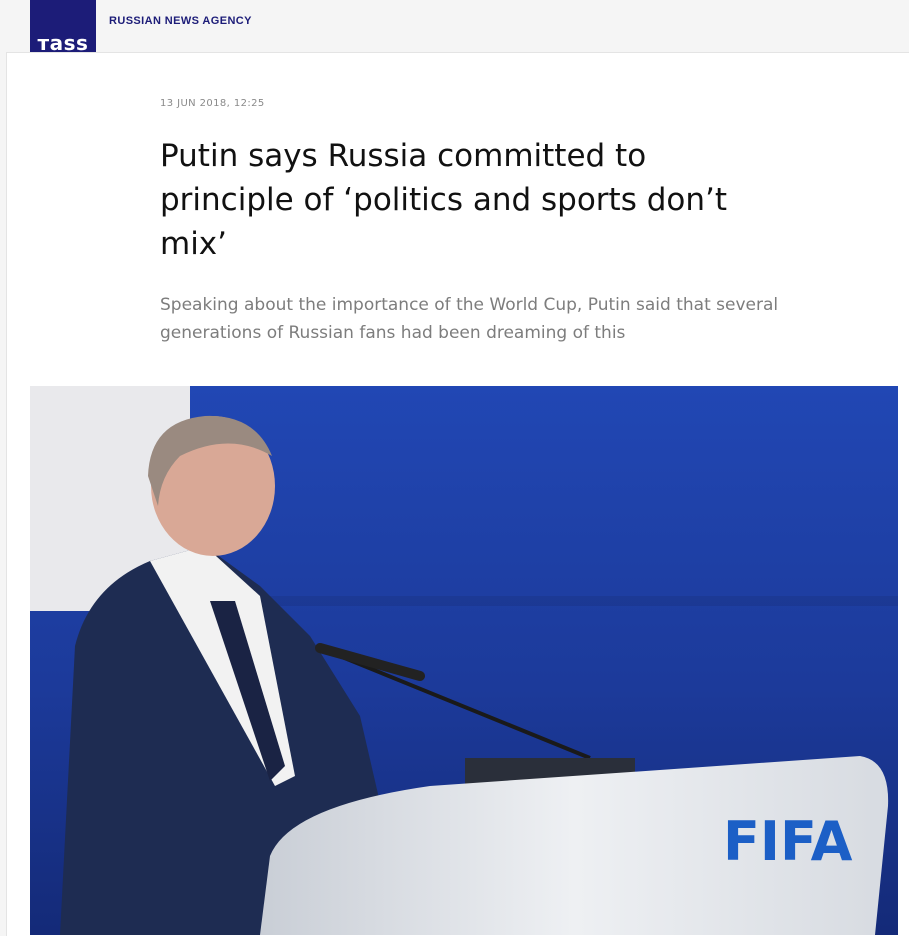  What do you see at coordinates (63, 29) in the screenshot?
I see `tass-logo: тass` at bounding box center [63, 29].